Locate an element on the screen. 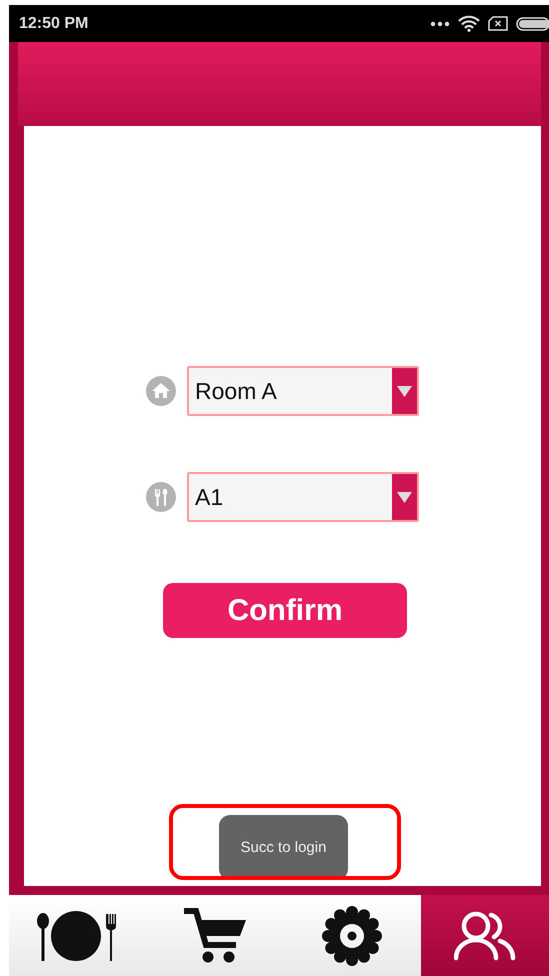 The image size is (549, 976). battery-icon is located at coordinates (532, 23).